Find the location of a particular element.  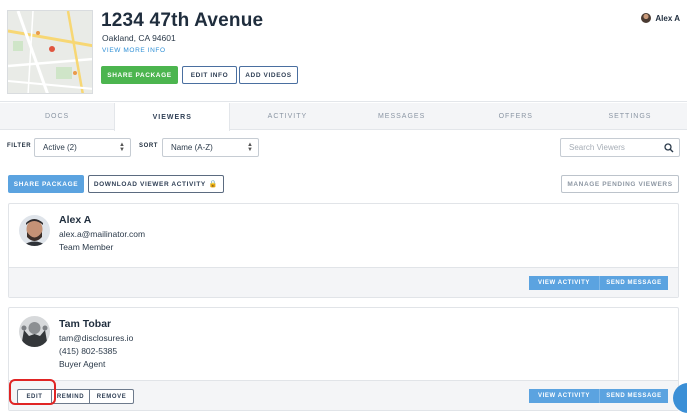

viewer-manage-actions: EDIT REMIND REMOVE is located at coordinates (75, 396).